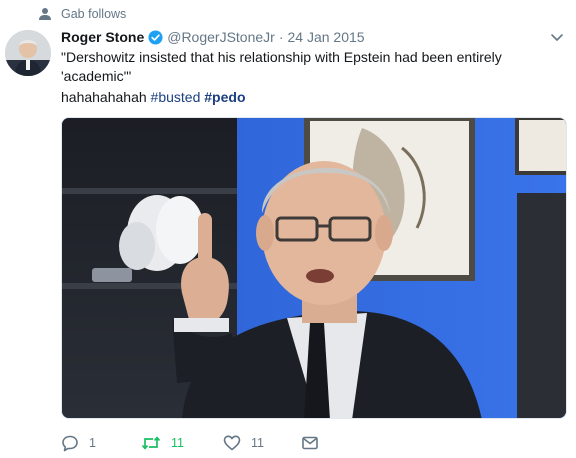 The image size is (576, 458). What do you see at coordinates (92, 443) in the screenshot?
I see `reply-count: 1` at bounding box center [92, 443].